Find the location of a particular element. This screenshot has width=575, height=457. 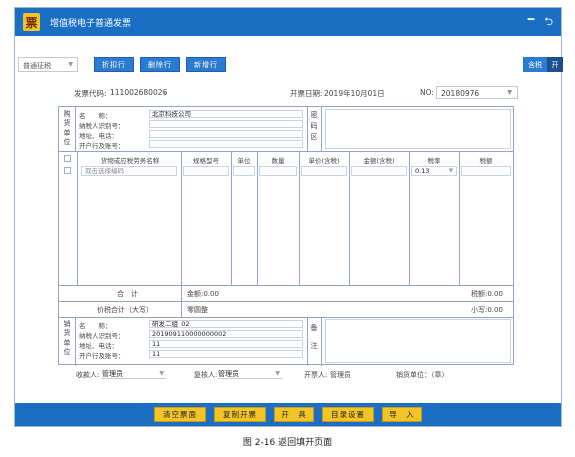

row-checkbox is located at coordinates (67, 170).